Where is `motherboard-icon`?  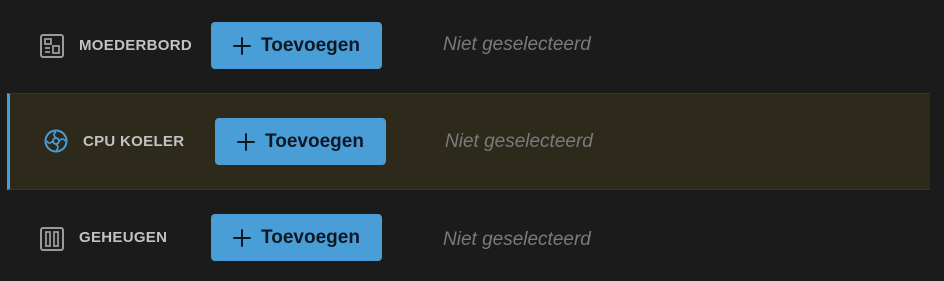 motherboard-icon is located at coordinates (52, 46).